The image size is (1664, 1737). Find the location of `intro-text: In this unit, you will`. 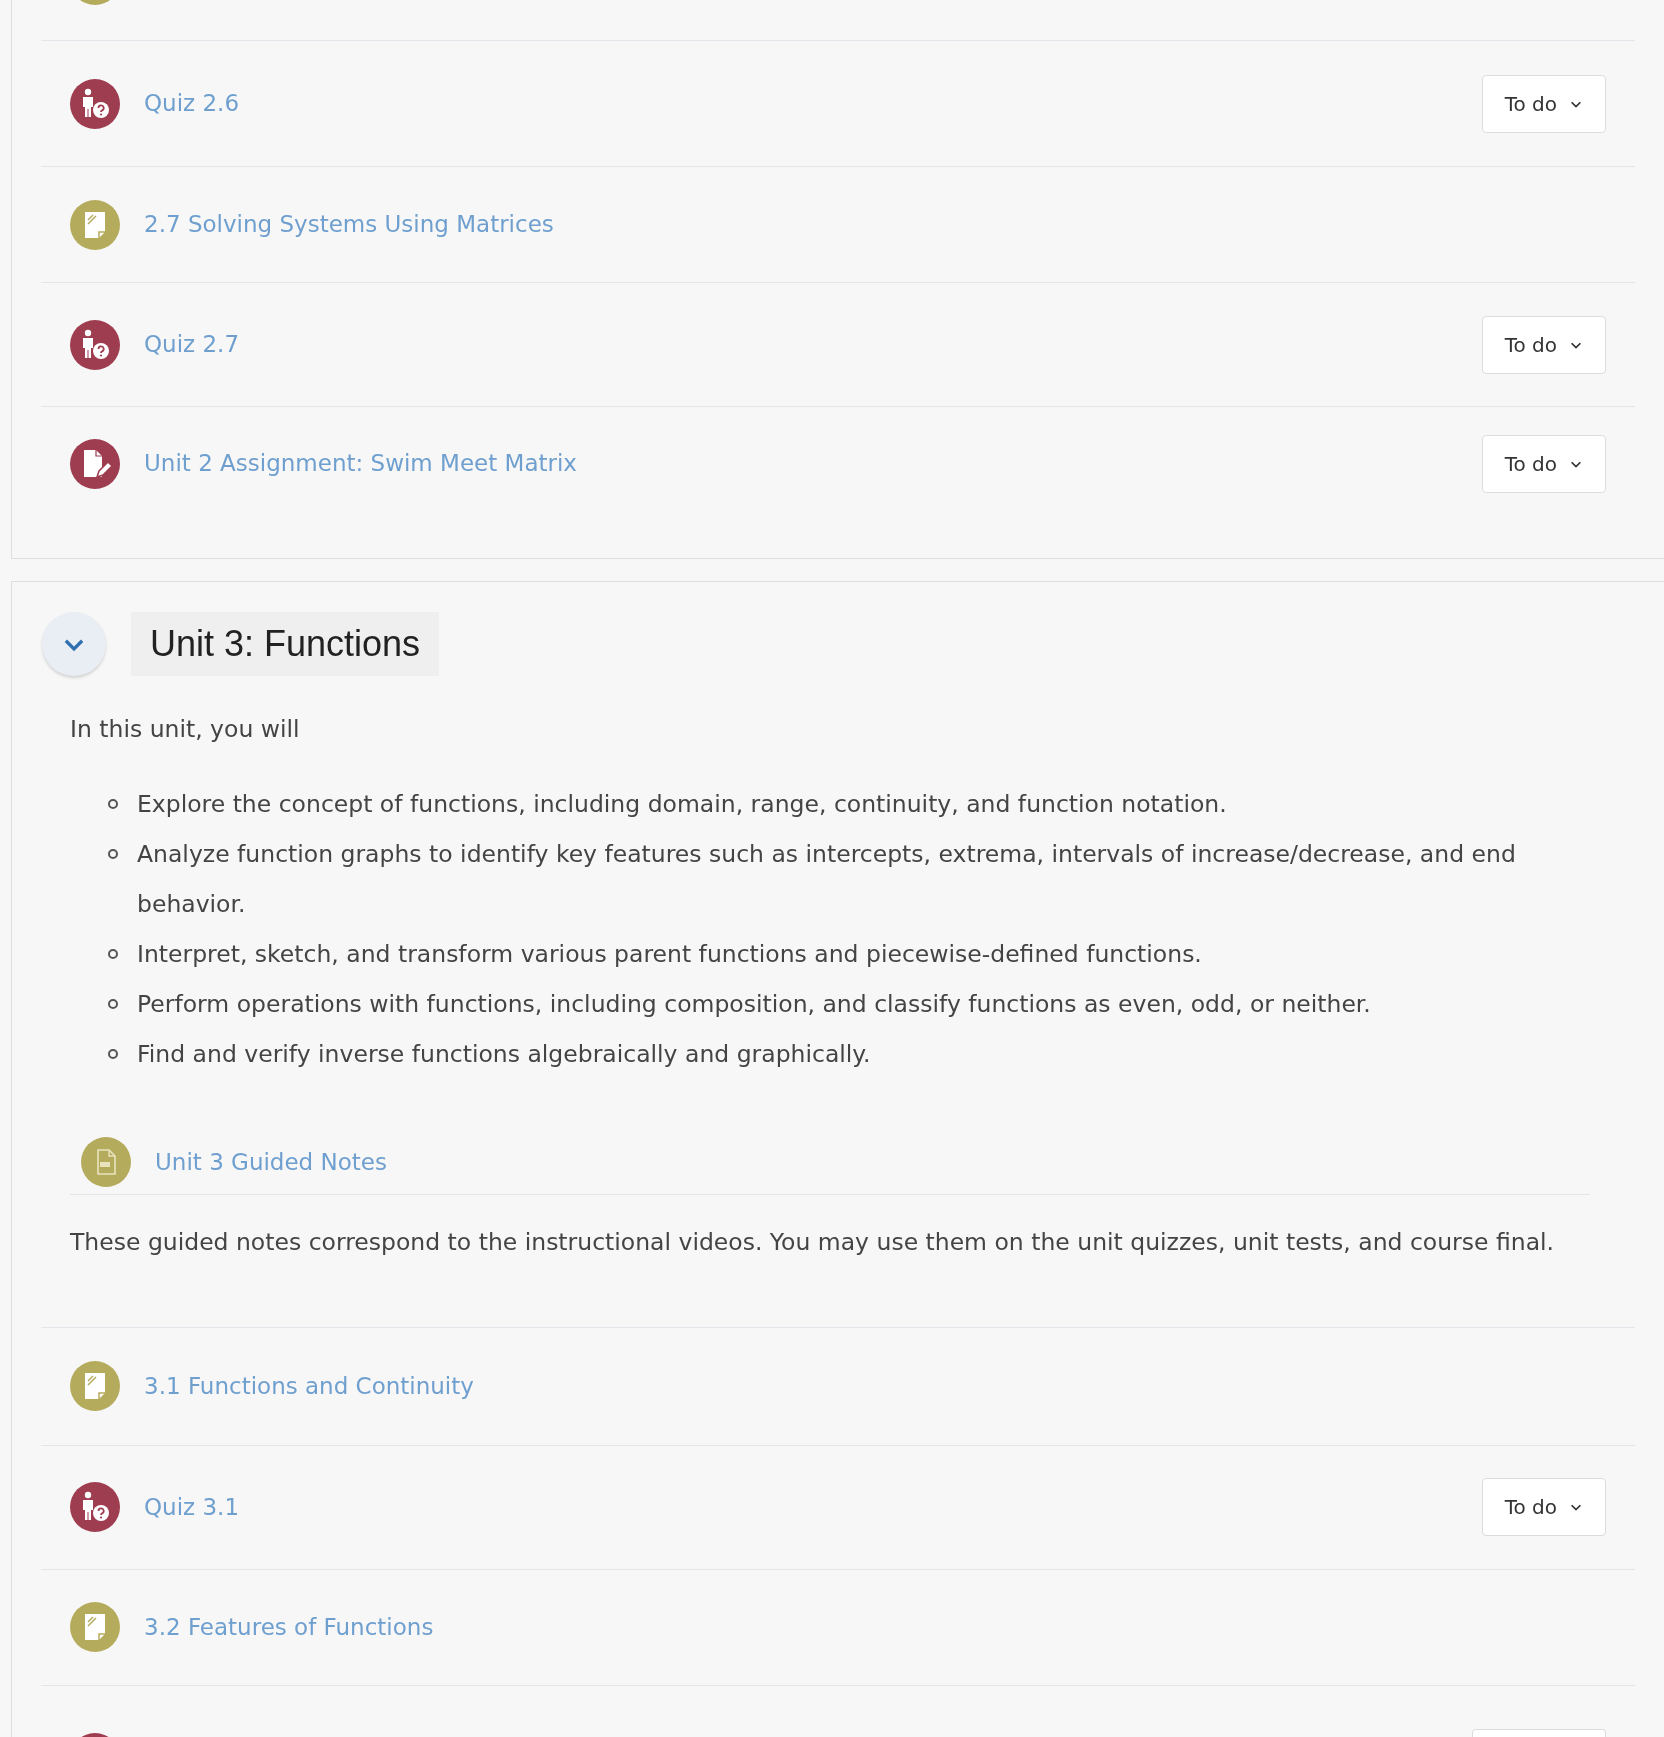

intro-text: In this unit, you will is located at coordinates (185, 729).